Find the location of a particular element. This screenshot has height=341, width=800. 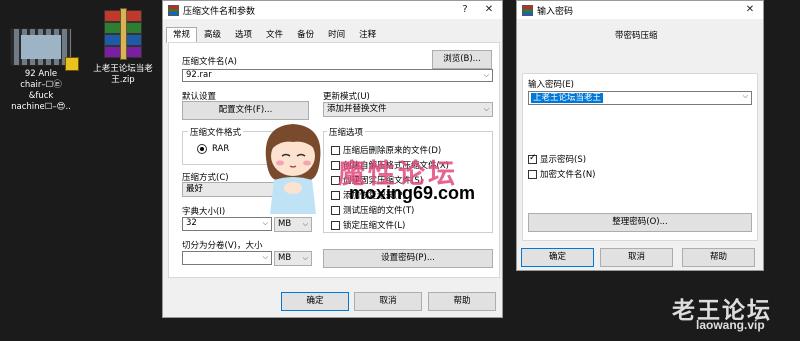

tab-general: 常规 is located at coordinates (182, 35).